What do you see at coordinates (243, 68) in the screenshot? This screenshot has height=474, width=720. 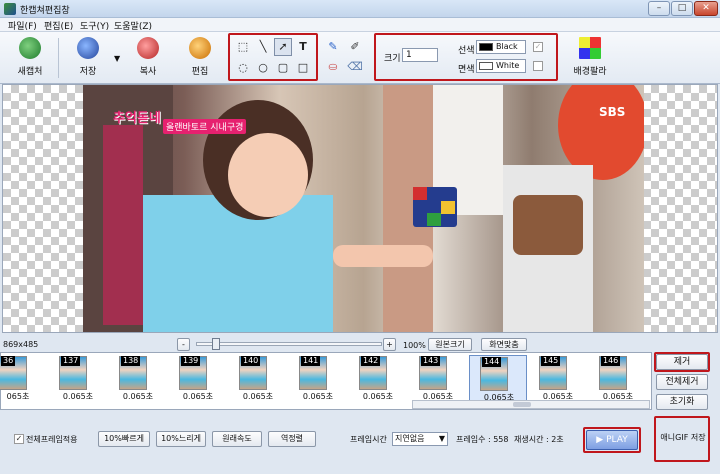 I see `ellipse-select-tool: ◌` at bounding box center [243, 68].